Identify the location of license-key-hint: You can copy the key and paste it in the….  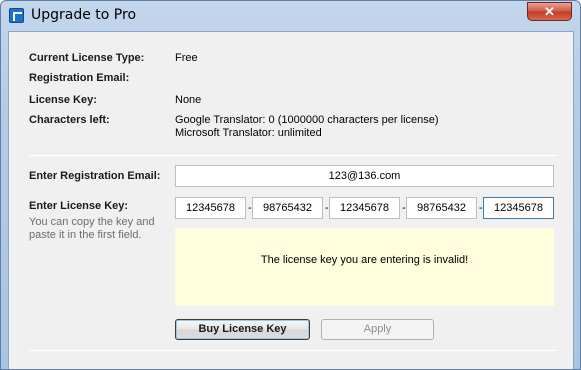
(92, 228).